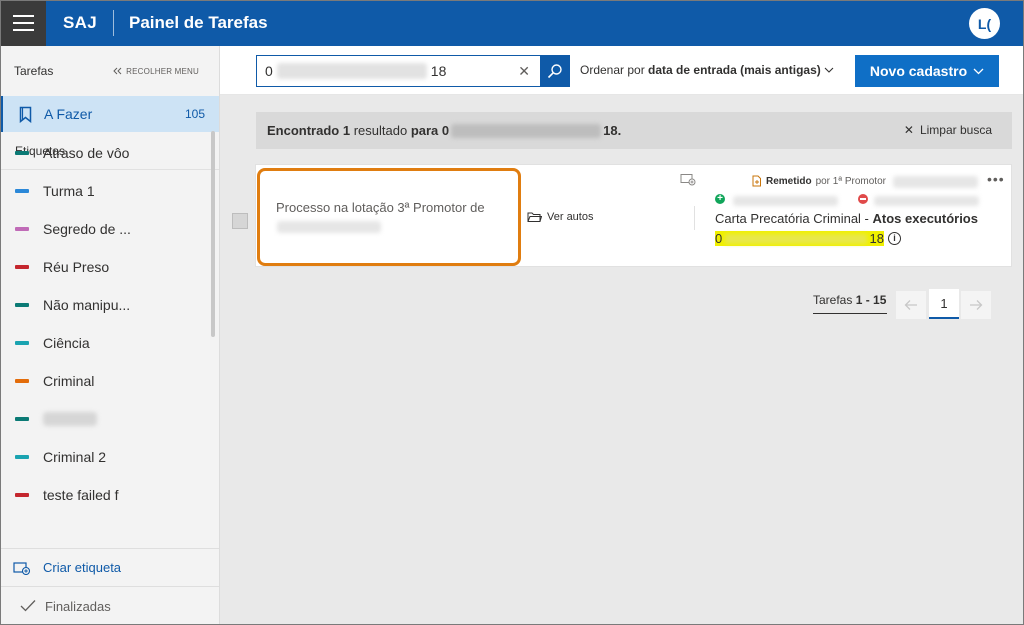  Describe the element at coordinates (560, 217) in the screenshot. I see `open-files-button: Ver autos` at that location.